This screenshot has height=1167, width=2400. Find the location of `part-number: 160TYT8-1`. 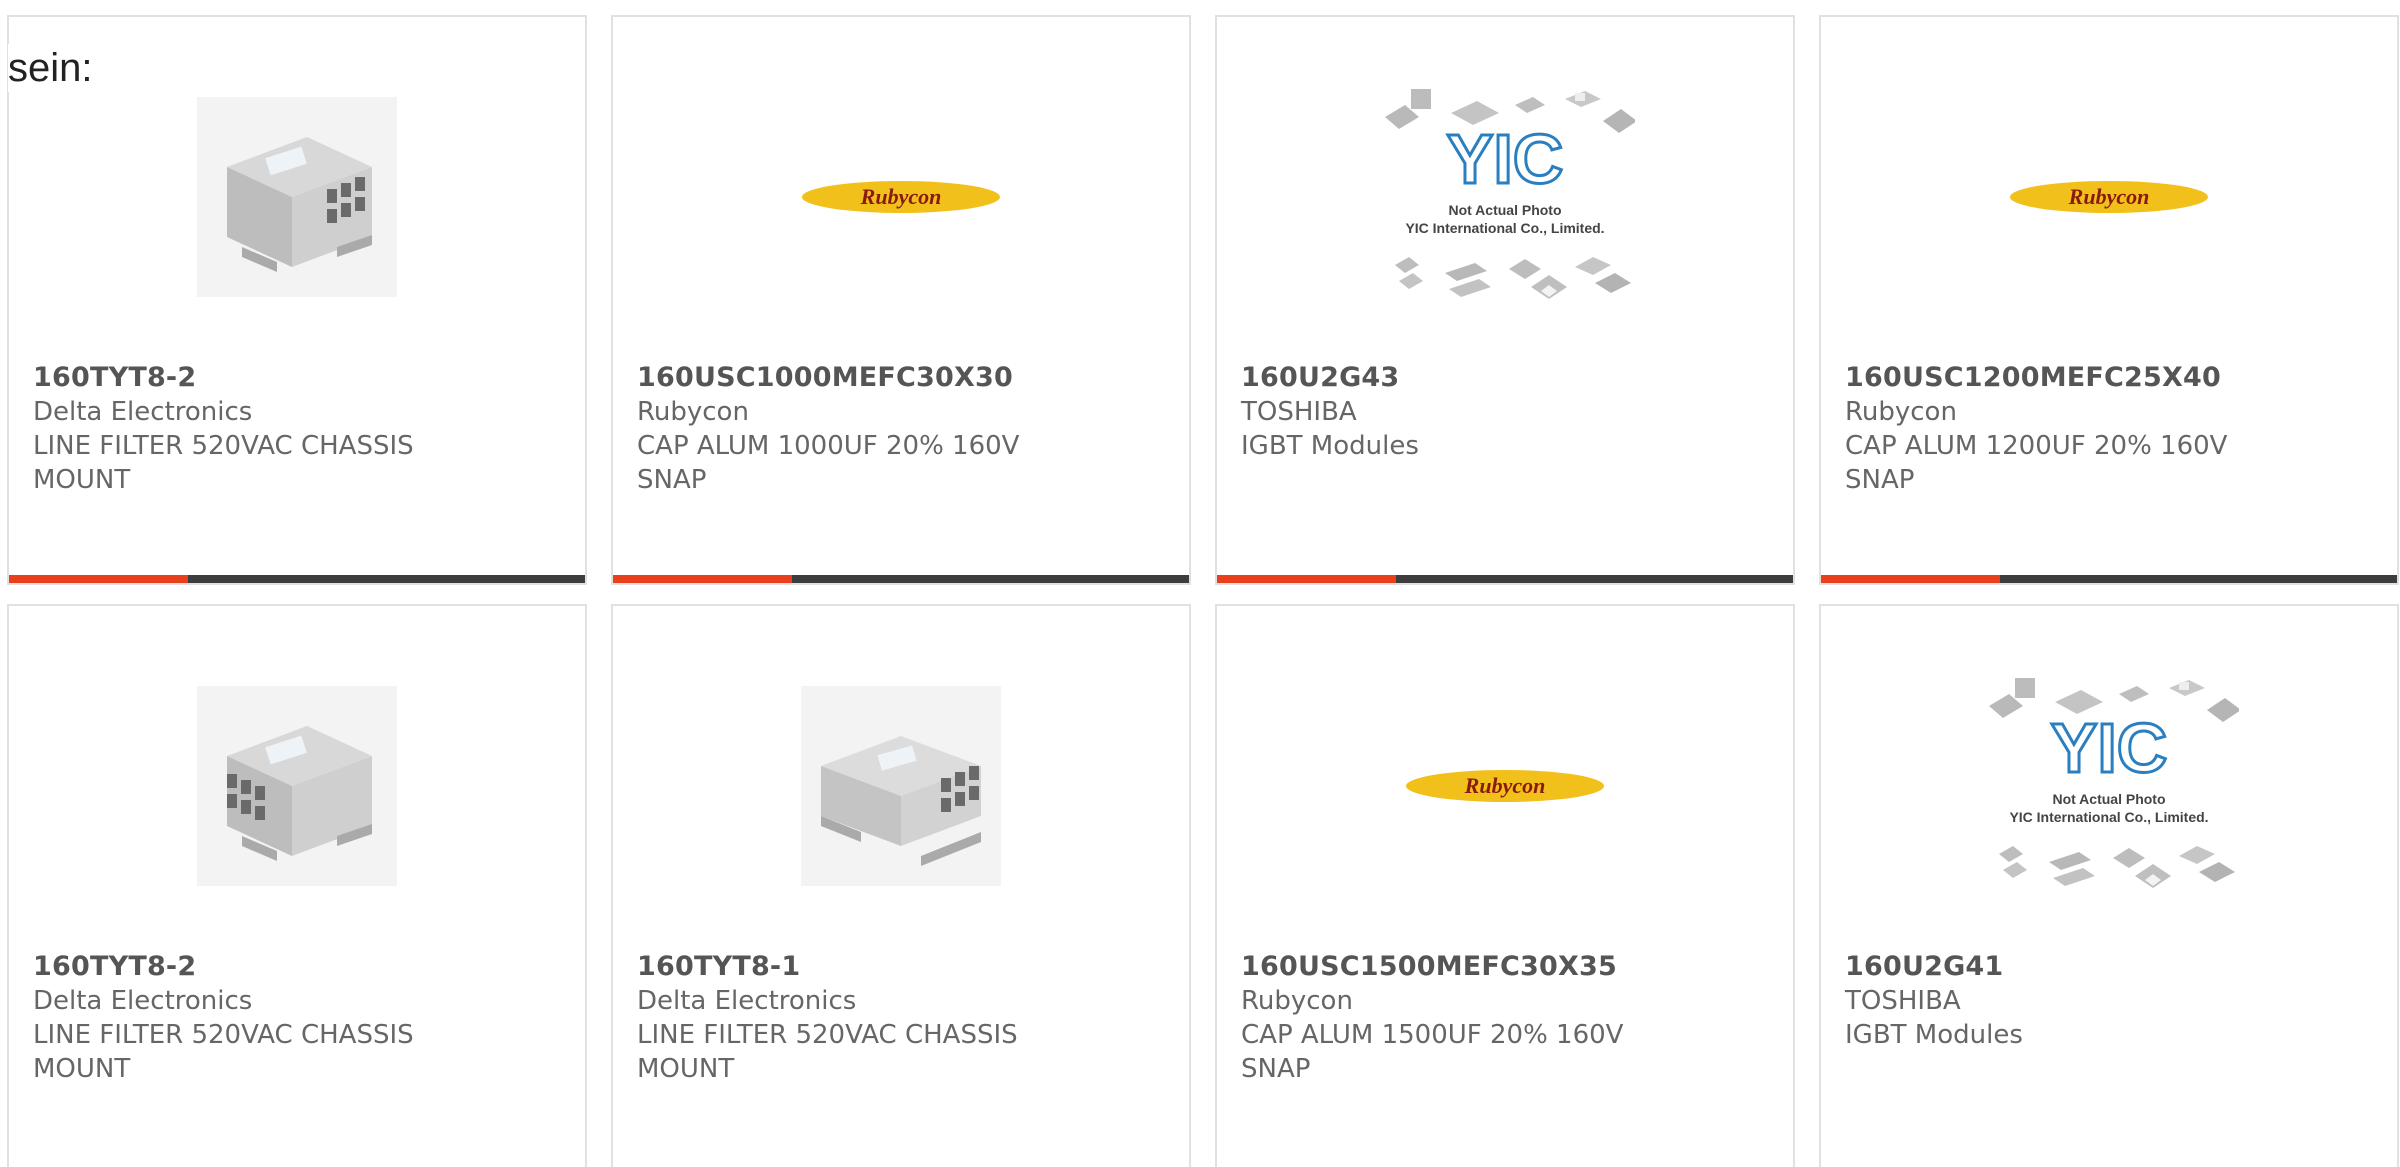

part-number: 160TYT8-1 is located at coordinates (901, 967).